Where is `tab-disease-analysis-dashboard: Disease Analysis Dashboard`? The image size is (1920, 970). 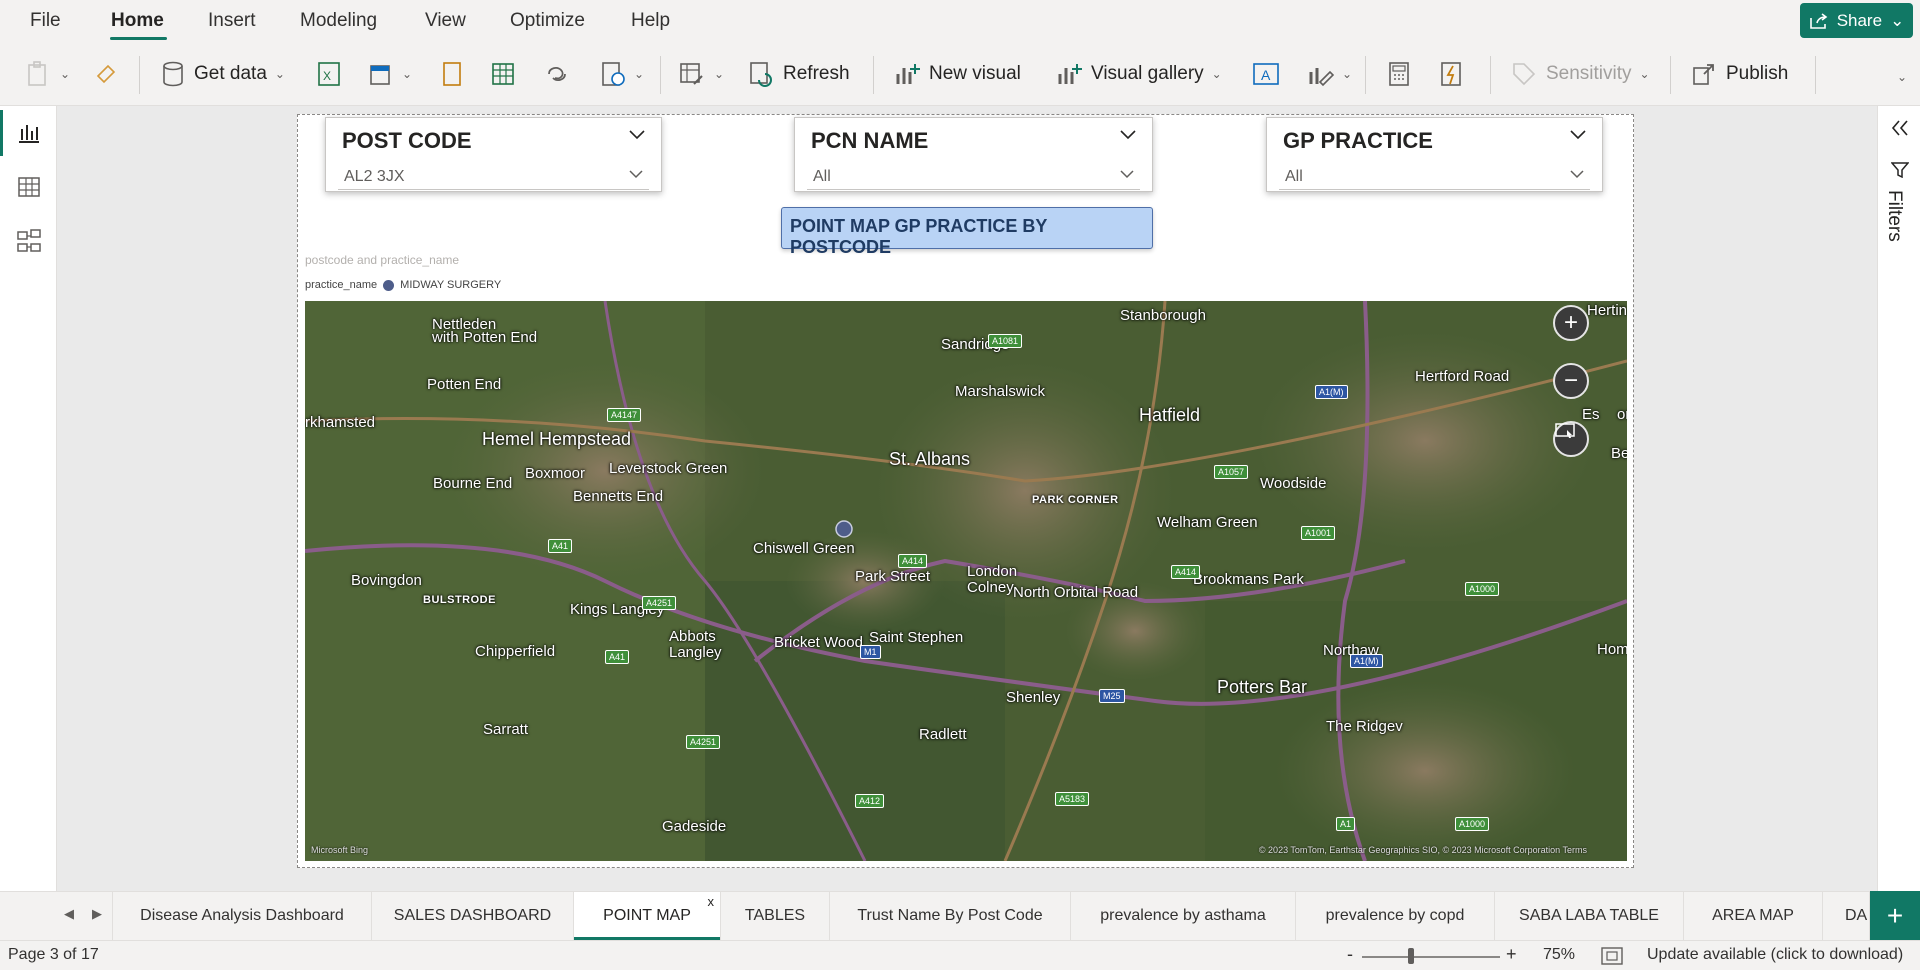 tab-disease-analysis-dashboard: Disease Analysis Dashboard is located at coordinates (242, 916).